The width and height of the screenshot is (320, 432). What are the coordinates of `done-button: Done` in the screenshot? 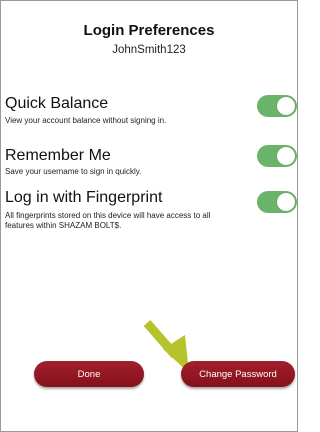 It's located at (89, 374).